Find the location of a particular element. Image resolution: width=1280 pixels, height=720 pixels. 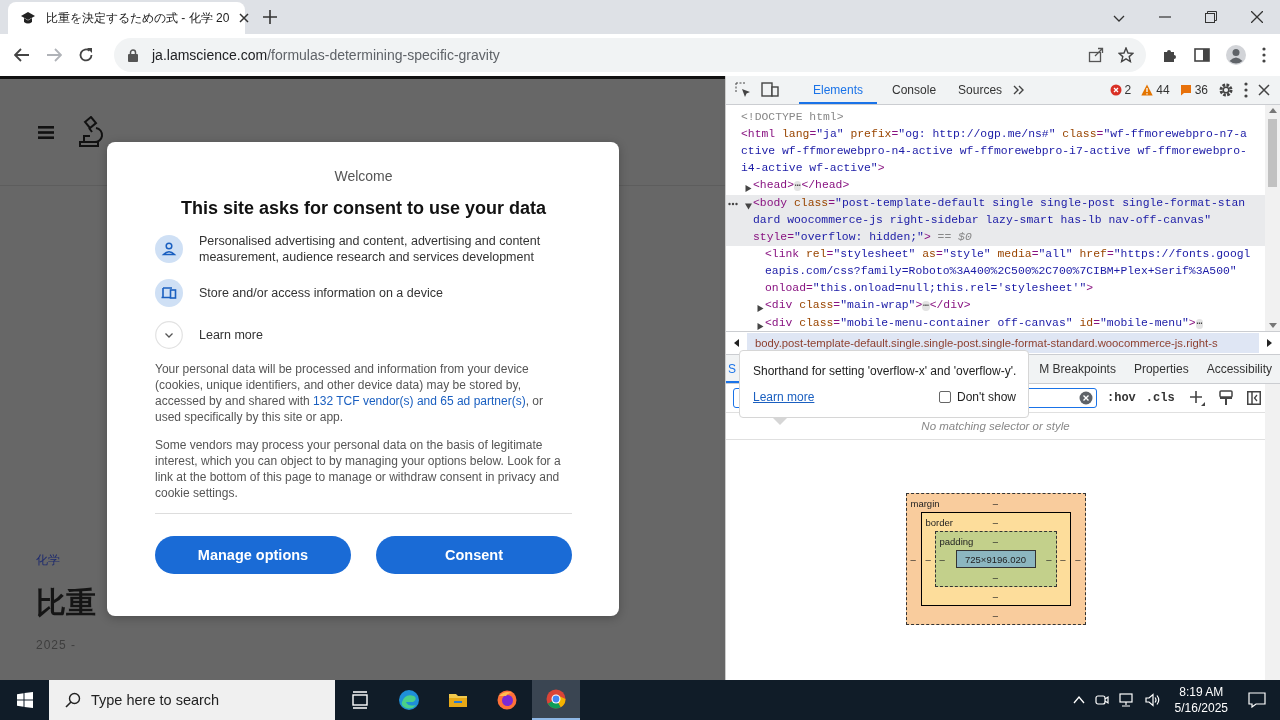

code-line: <!DOCTYPE html> is located at coordinates (792, 117).